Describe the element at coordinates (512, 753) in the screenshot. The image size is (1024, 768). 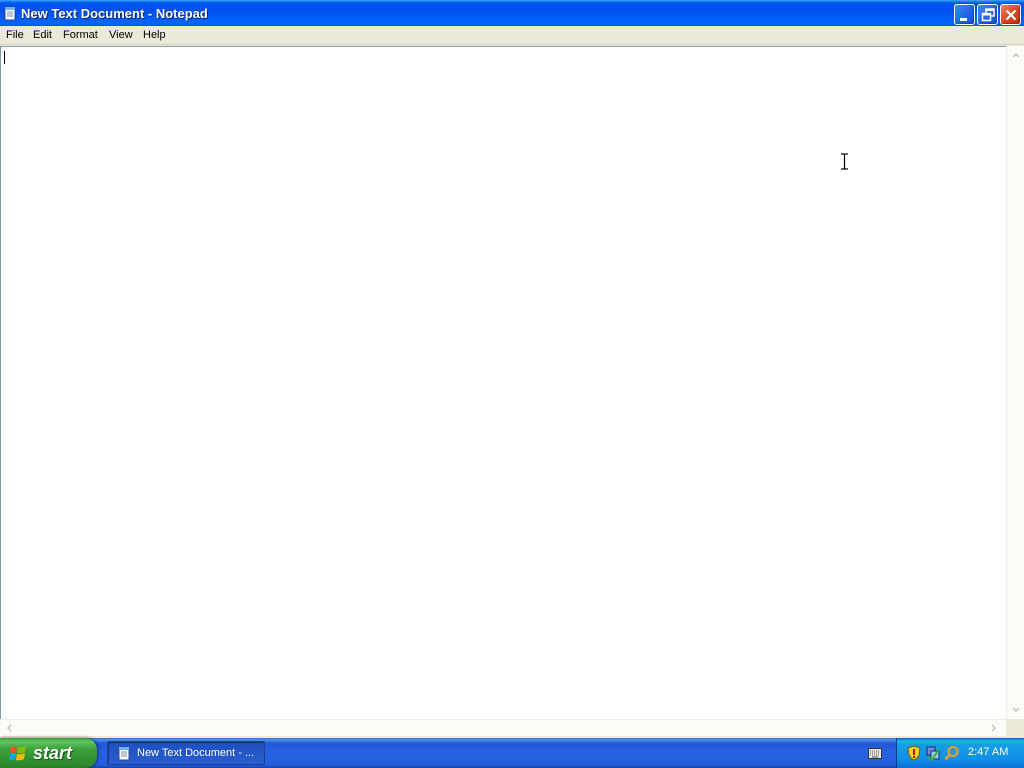
I see `taskbar: start New Text Document - ... 2:47 AM` at that location.